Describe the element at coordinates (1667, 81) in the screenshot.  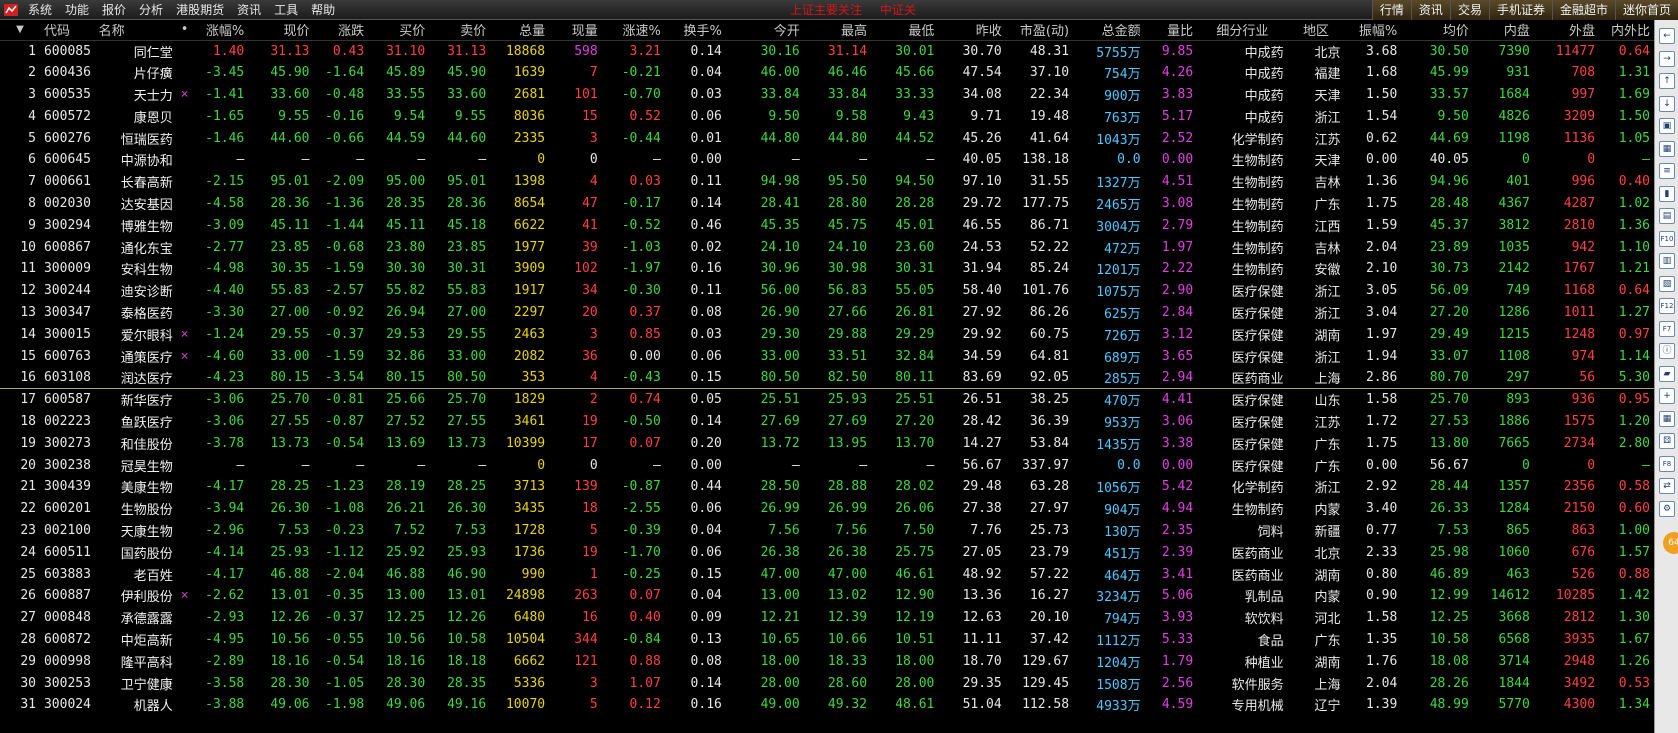
I see `arrow-up-icon: ↑` at that location.